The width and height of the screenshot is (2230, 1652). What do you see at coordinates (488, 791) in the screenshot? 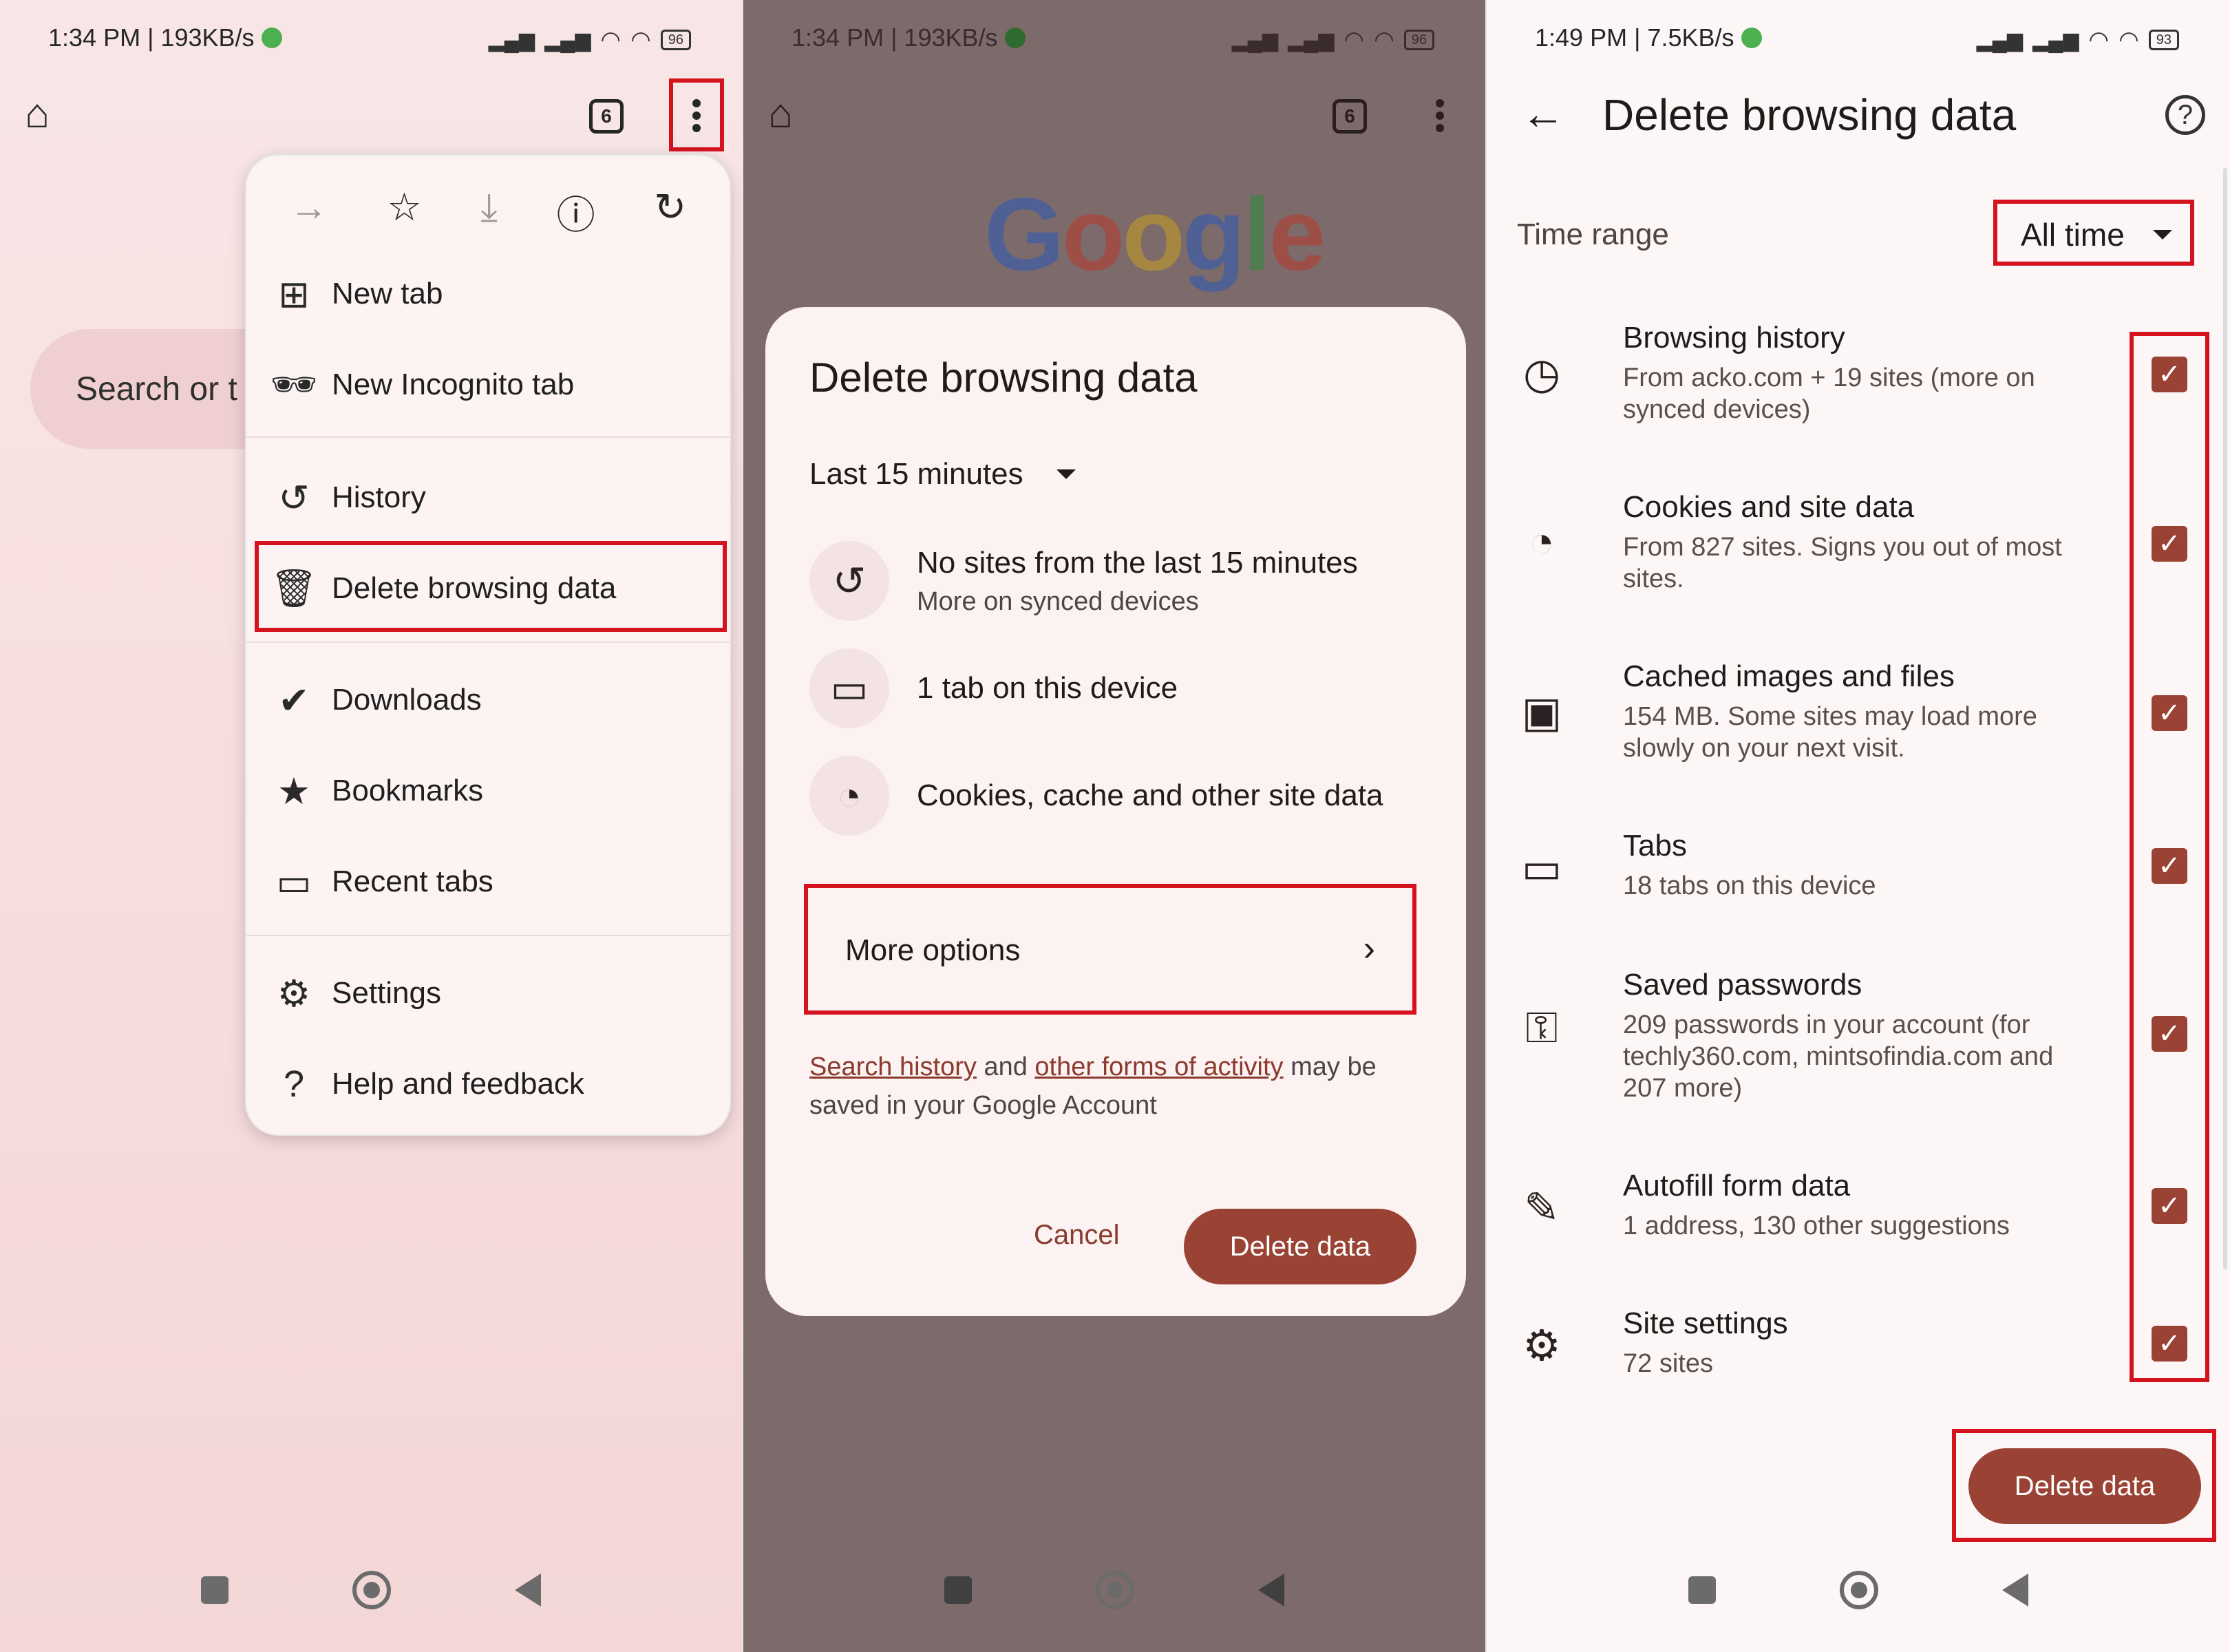
I see `menu-item-bookmarks: ★ Bookmarks` at bounding box center [488, 791].